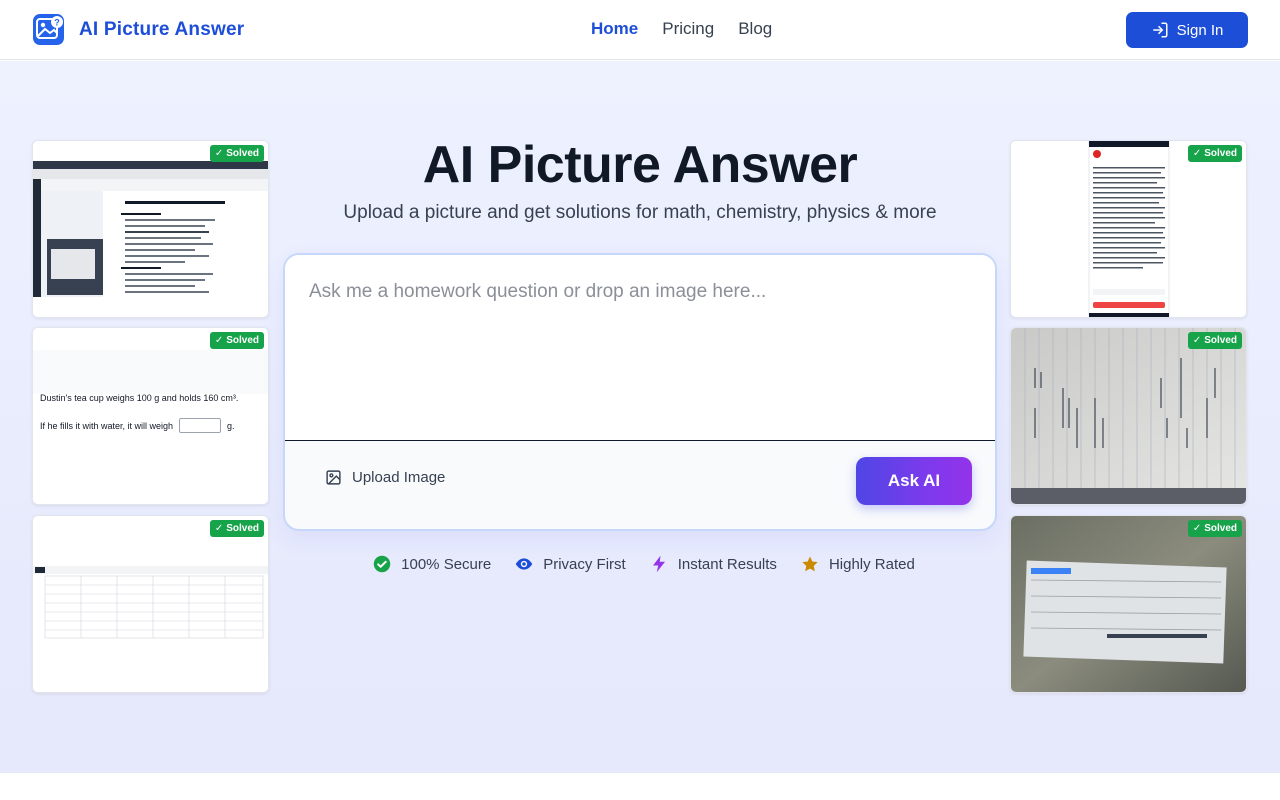  I want to click on sign-in-button: Sign In, so click(1187, 30).